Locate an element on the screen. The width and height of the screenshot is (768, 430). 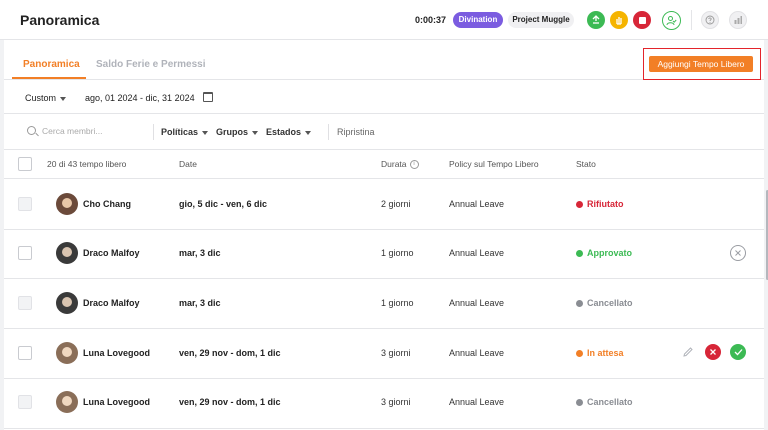
reject-icon is located at coordinates (713, 352).